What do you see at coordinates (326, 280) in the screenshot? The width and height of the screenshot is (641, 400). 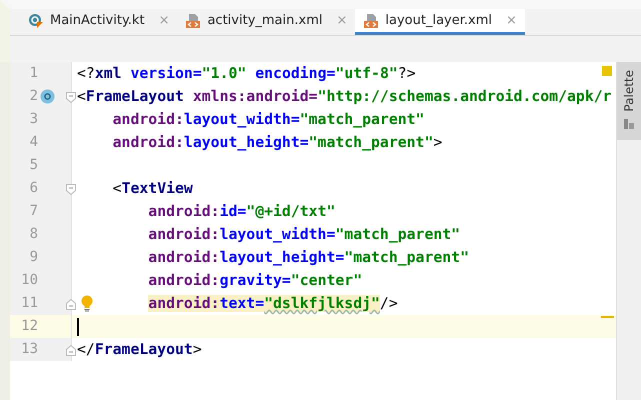 I see `code-token: "center"` at bounding box center [326, 280].